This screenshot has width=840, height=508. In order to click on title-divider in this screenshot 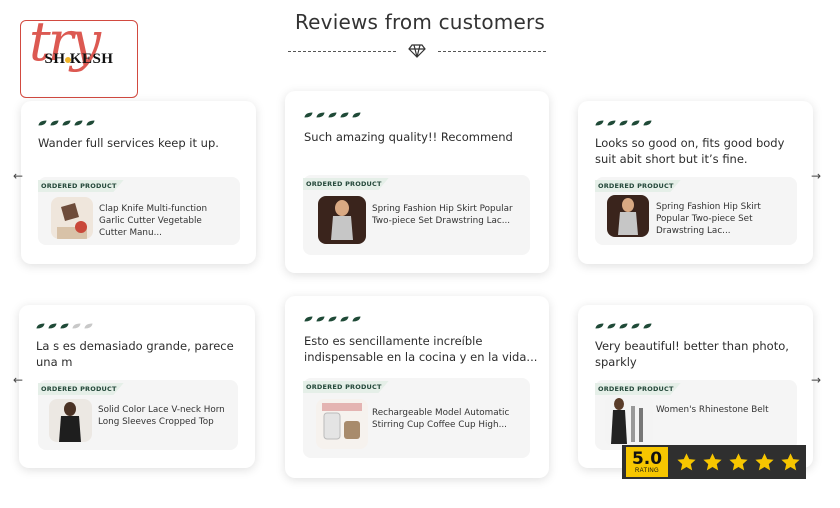, I will do `click(417, 51)`.